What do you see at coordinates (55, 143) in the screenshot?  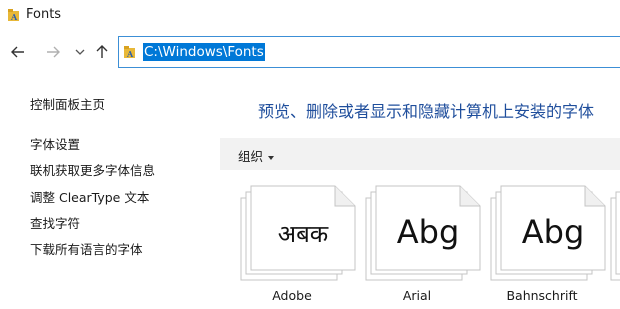 I see `sidebar-item-font-settings: 字体设置` at bounding box center [55, 143].